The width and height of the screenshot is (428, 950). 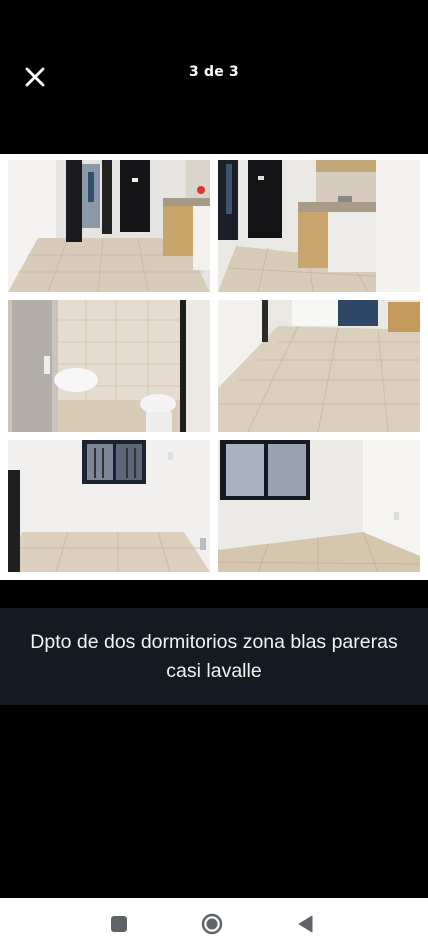 I want to click on kitchen-hall-photo, so click(x=109, y=226).